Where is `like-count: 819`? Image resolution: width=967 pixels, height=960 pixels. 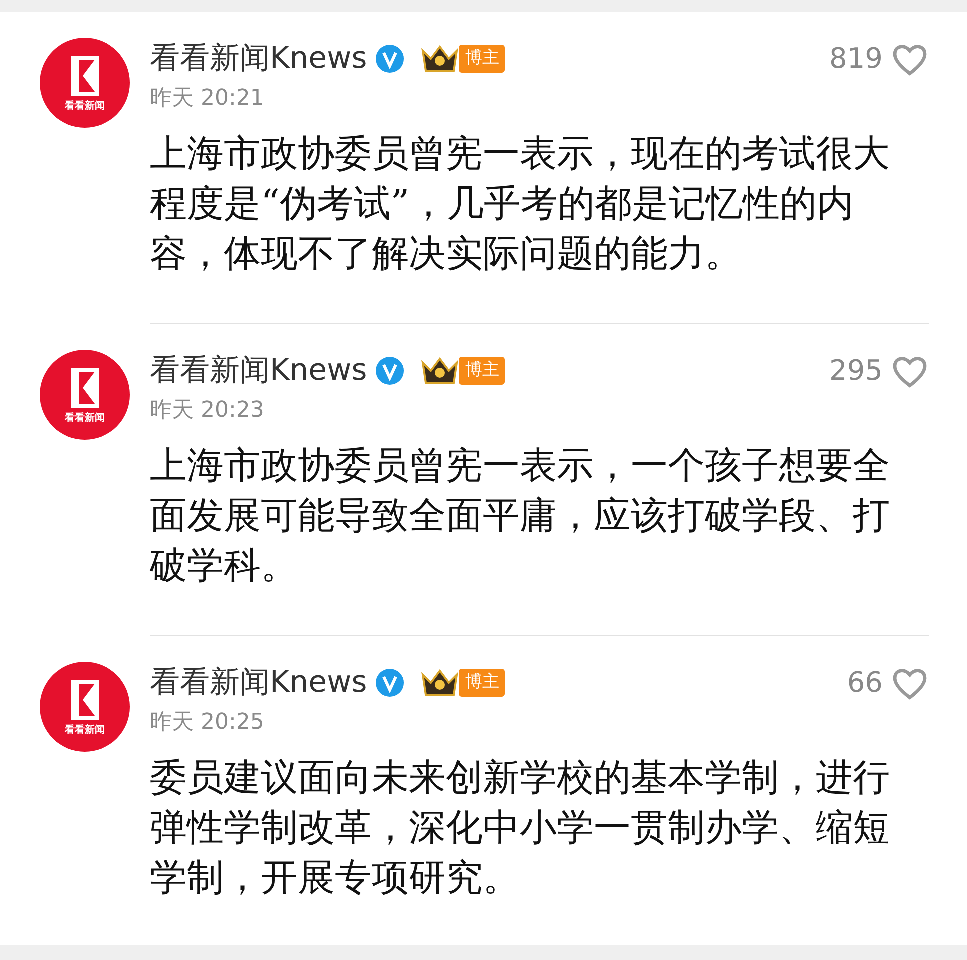
like-count: 819 is located at coordinates (856, 59).